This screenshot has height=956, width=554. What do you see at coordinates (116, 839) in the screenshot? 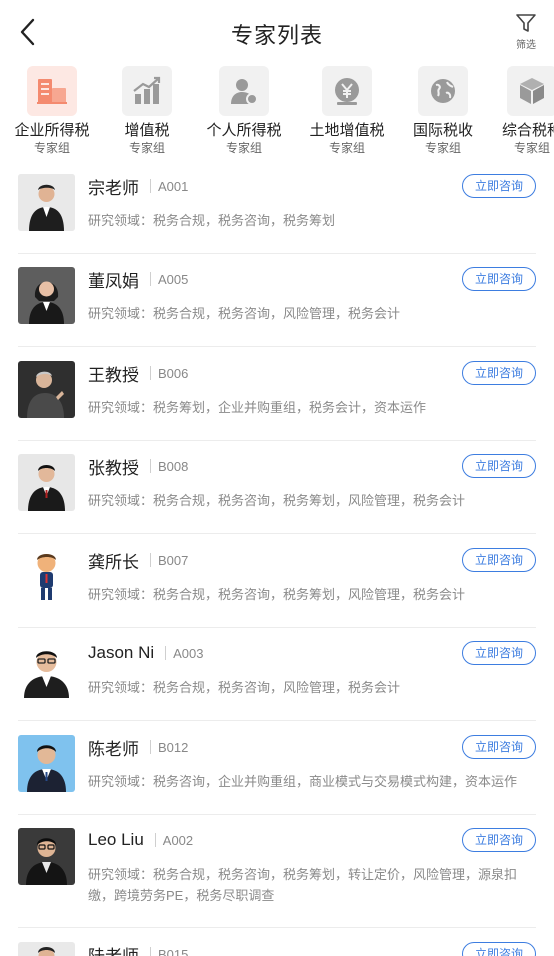
I see `expert-name: Leo Liu` at bounding box center [116, 839].